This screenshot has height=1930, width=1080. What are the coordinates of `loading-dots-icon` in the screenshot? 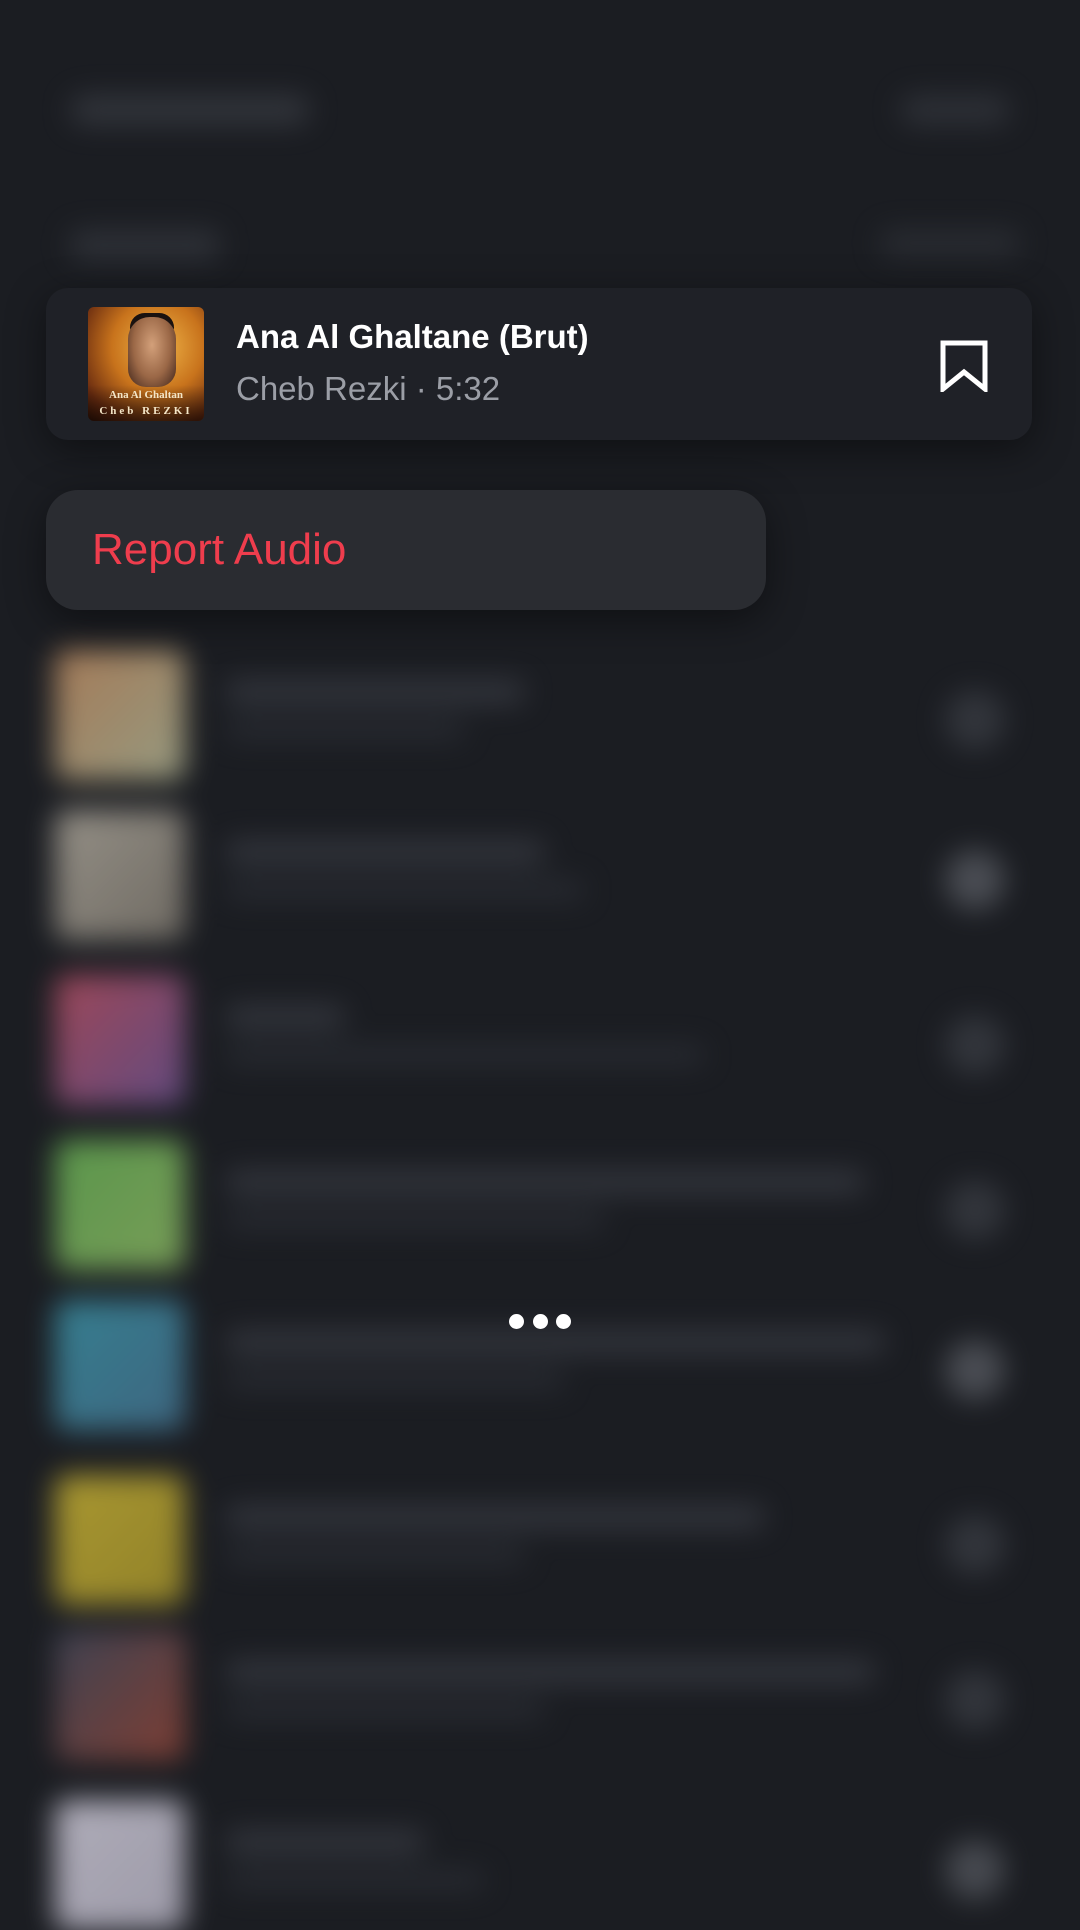 It's located at (540, 1321).